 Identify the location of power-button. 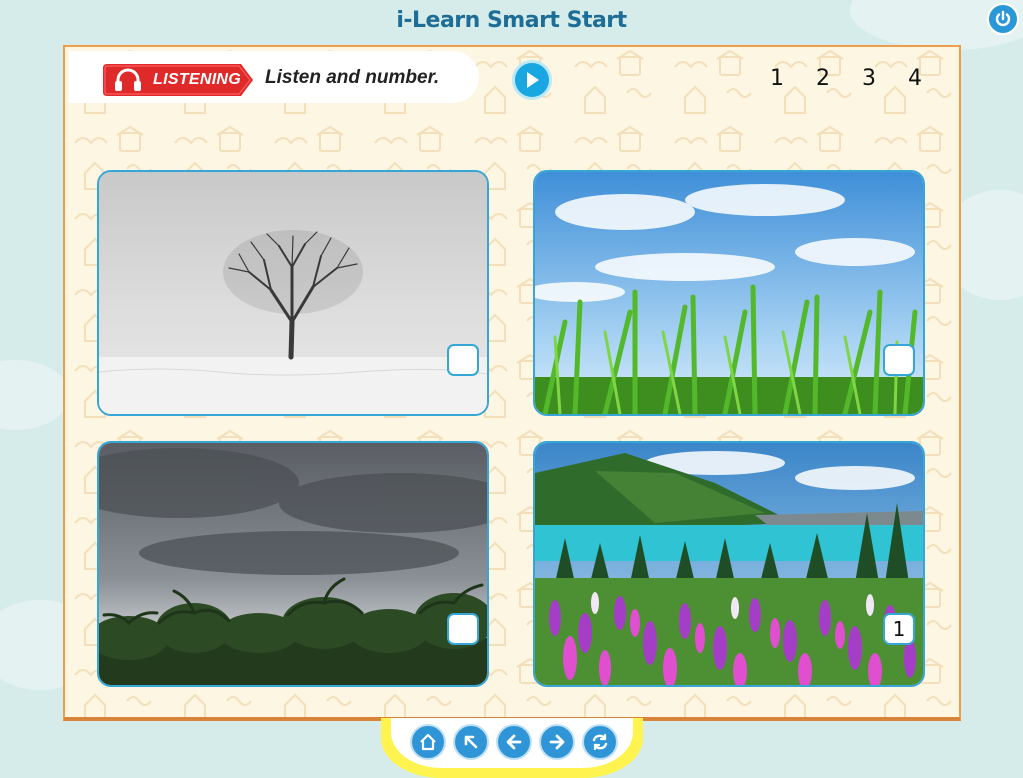
(1003, 19).